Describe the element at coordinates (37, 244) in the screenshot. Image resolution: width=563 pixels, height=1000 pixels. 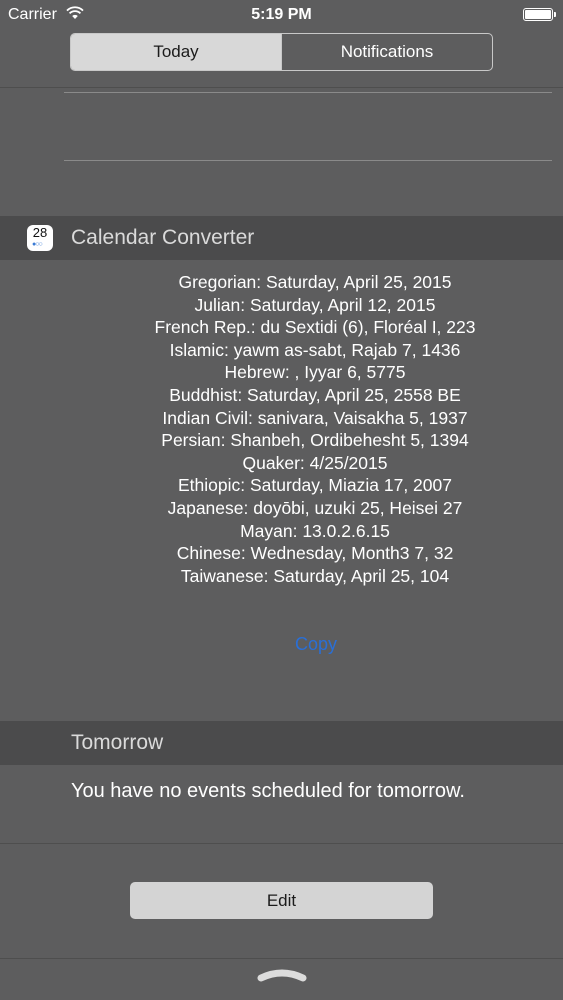
I see `dots-icon: ●○○` at that location.